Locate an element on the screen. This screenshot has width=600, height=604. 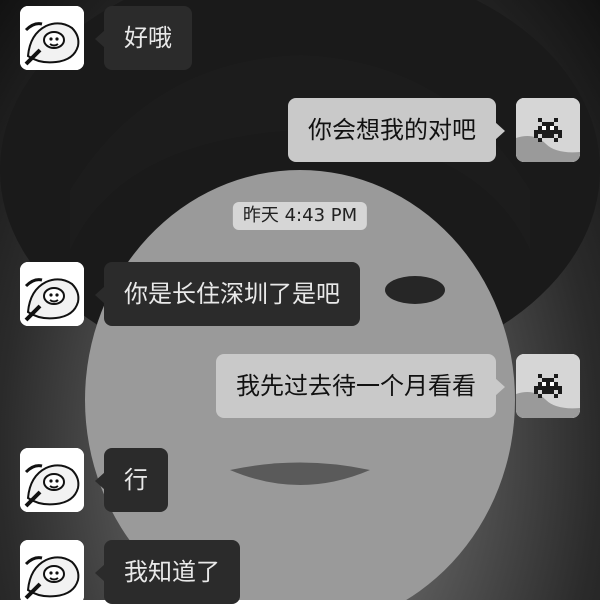
message-row-incoming: 好哦 is located at coordinates (106, 38).